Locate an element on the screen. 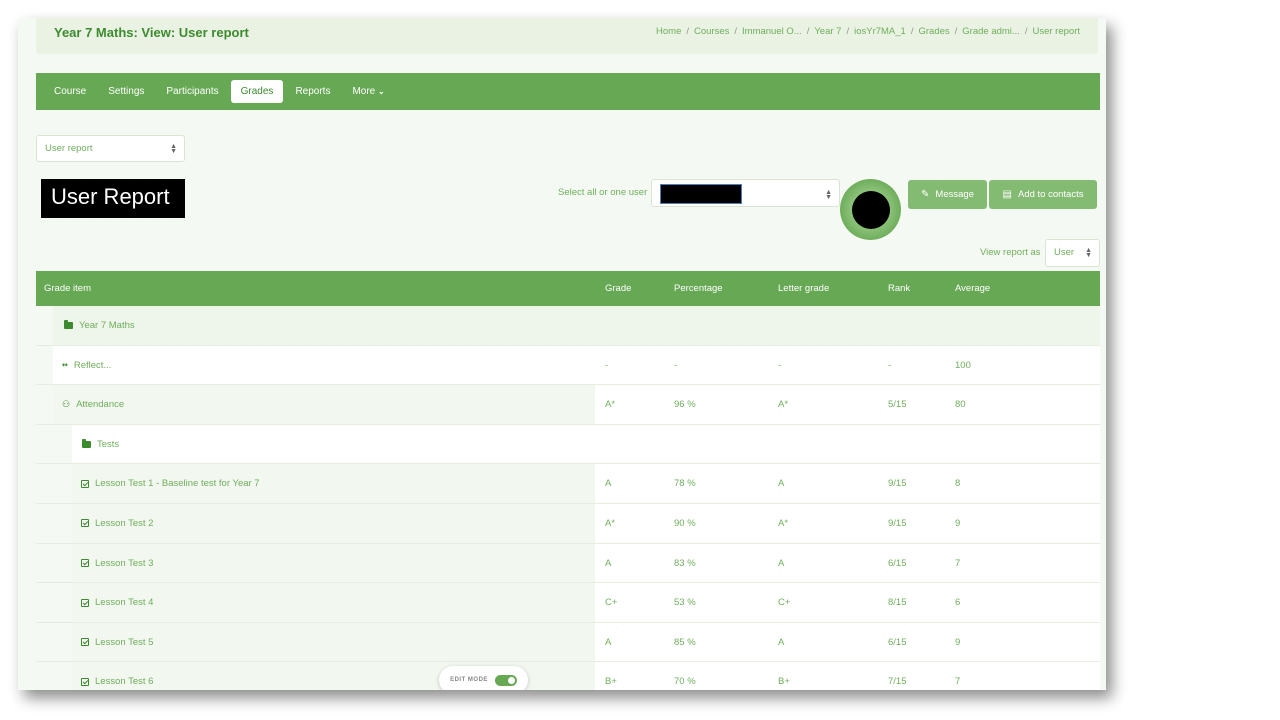 The height and width of the screenshot is (720, 1280). message-icon: ✎ is located at coordinates (925, 194).